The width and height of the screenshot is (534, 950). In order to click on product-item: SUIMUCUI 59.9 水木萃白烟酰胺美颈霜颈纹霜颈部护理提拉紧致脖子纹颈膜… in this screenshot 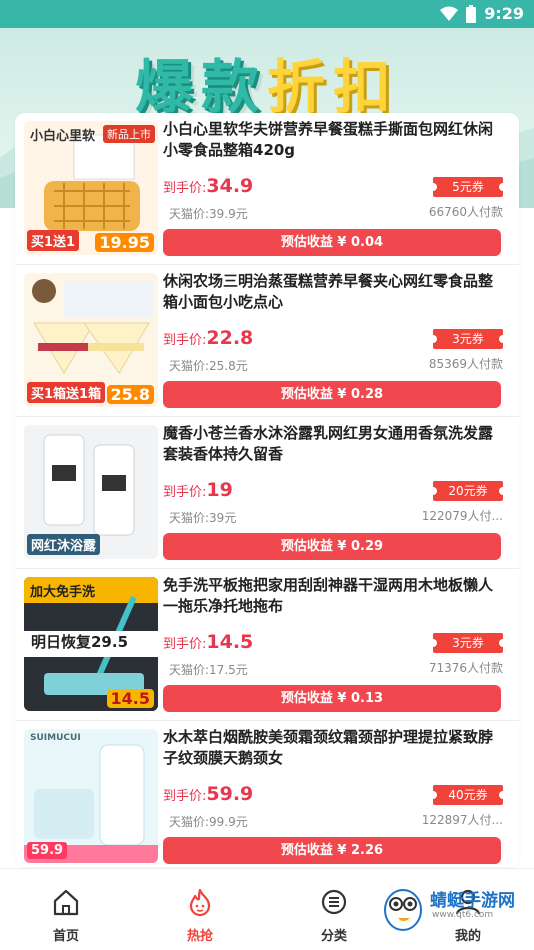, I will do `click(267, 794)`.